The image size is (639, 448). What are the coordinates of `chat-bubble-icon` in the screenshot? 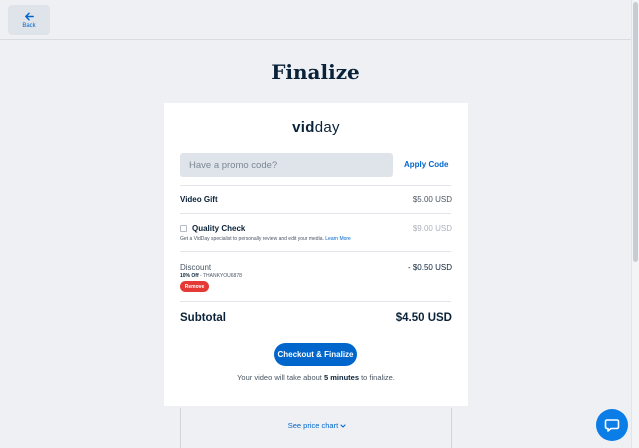 It's located at (612, 425).